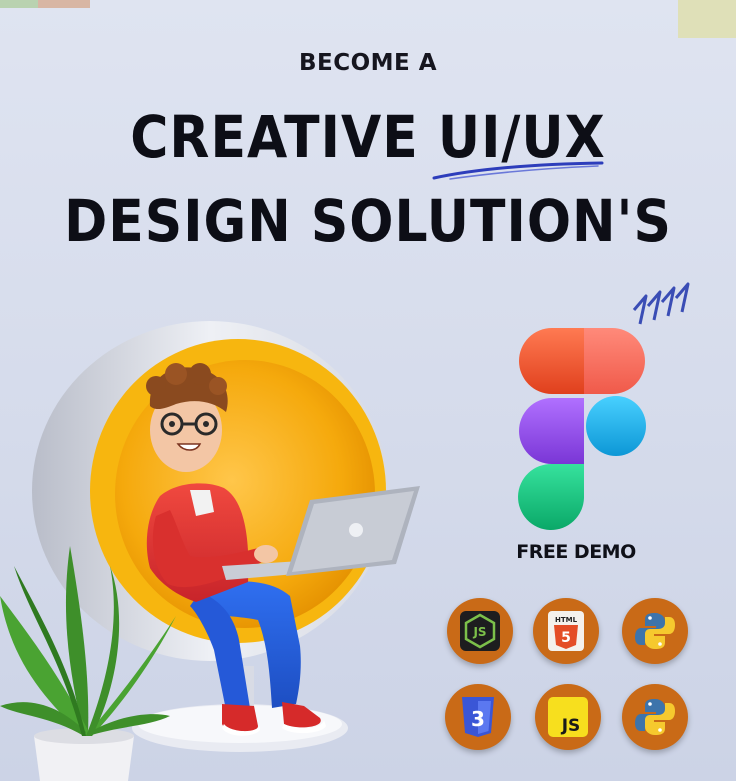 This screenshot has width=736, height=781. I want to click on javascript-glyph: JS, so click(568, 717).